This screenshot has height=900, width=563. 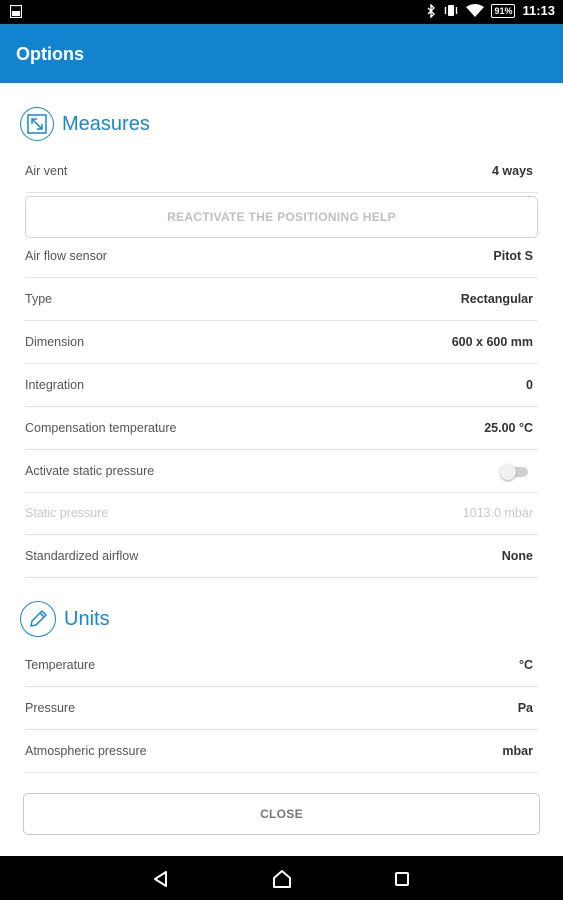 What do you see at coordinates (39, 299) in the screenshot?
I see `type-label: Type` at bounding box center [39, 299].